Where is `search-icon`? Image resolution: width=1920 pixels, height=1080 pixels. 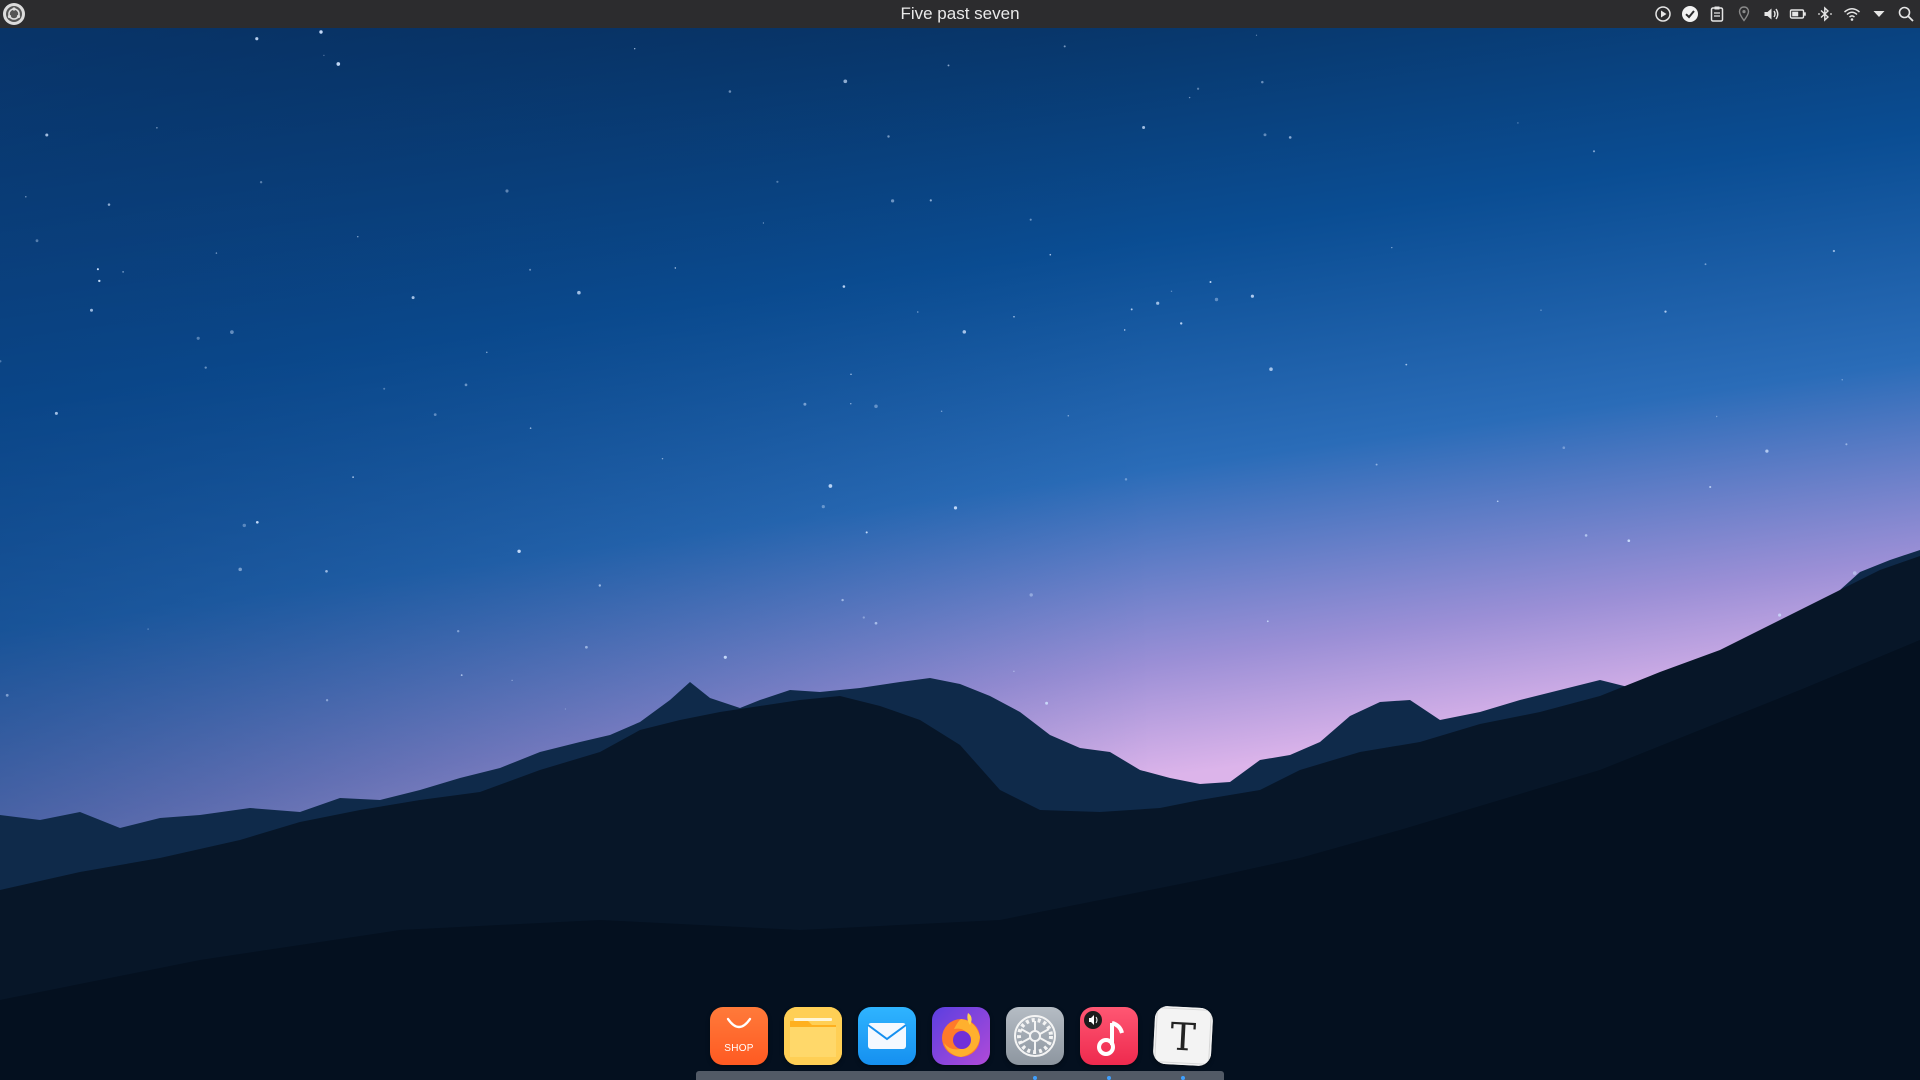
search-icon is located at coordinates (1906, 14).